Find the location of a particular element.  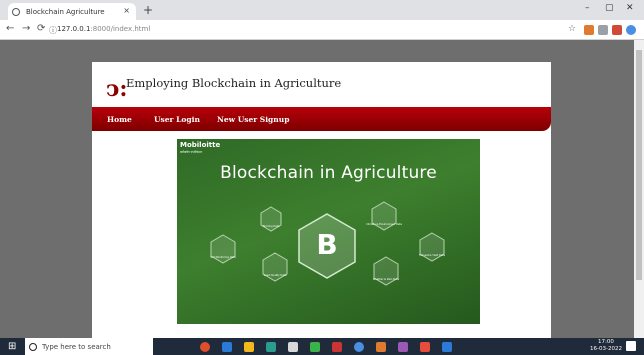

taskbar-search-placeholder: Type here to search is located at coordinates (76, 346).